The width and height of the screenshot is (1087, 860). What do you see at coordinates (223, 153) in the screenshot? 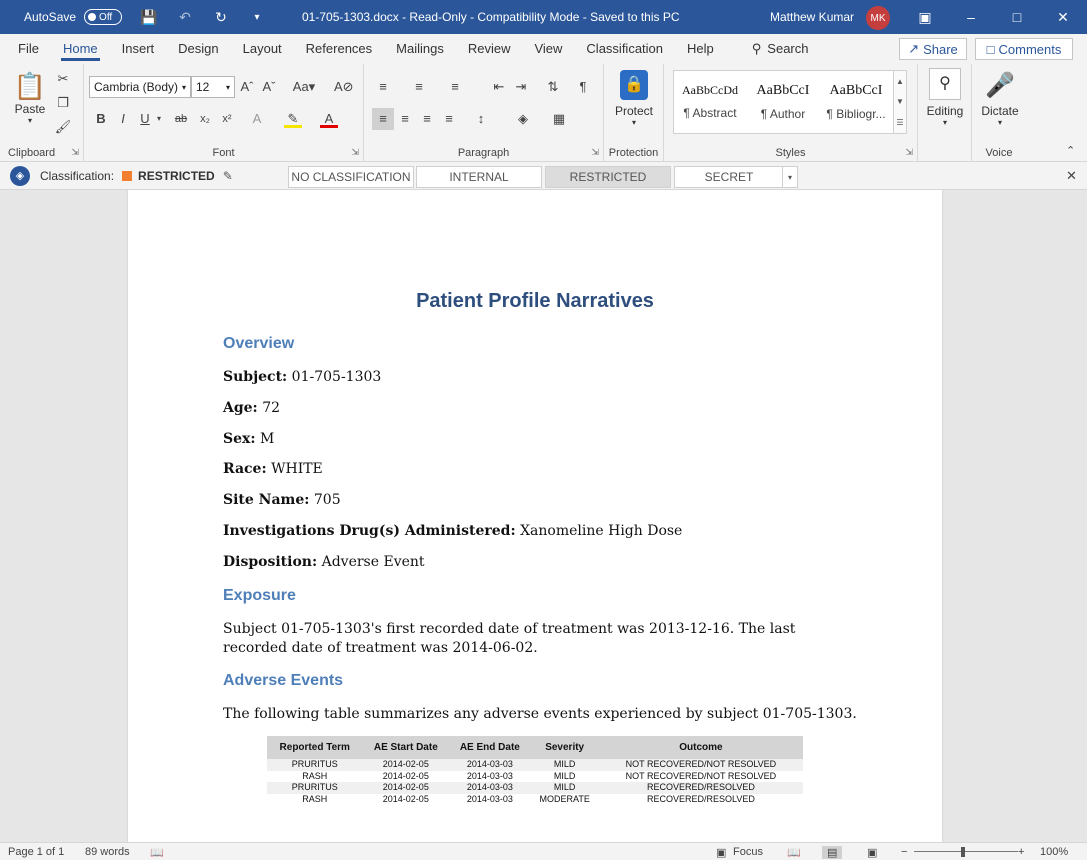
I see `font-label: Font` at bounding box center [223, 153].